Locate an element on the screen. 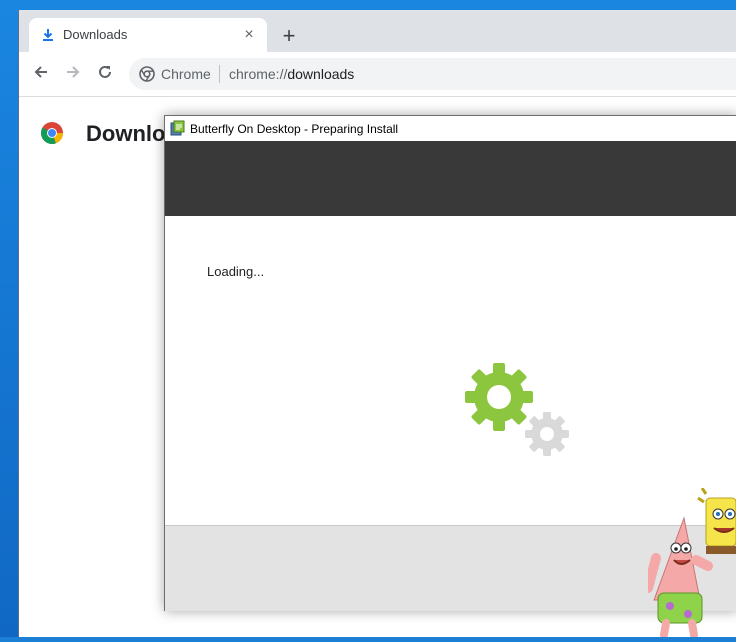  site-label: Chrome is located at coordinates (186, 74).